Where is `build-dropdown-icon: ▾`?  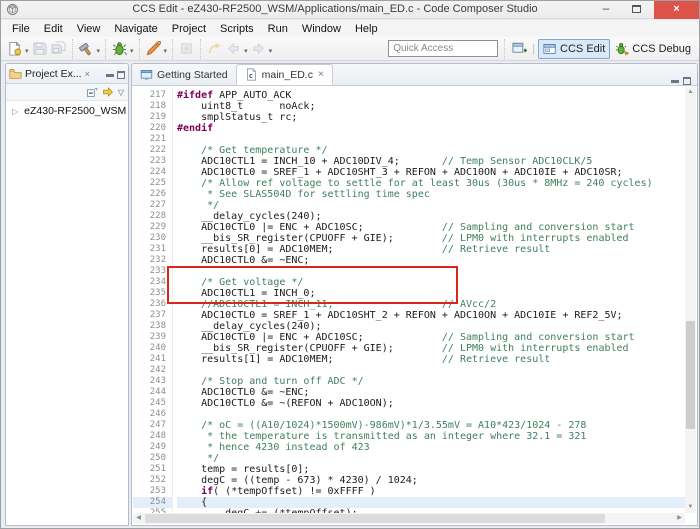 build-dropdown-icon: ▾ is located at coordinates (99, 51).